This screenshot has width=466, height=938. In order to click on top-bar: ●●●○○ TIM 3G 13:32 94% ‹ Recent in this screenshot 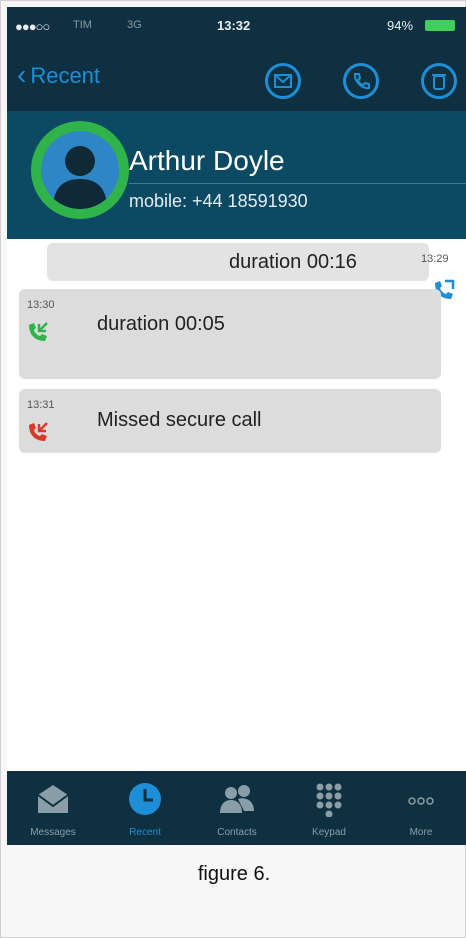, I will do `click(236, 59)`.